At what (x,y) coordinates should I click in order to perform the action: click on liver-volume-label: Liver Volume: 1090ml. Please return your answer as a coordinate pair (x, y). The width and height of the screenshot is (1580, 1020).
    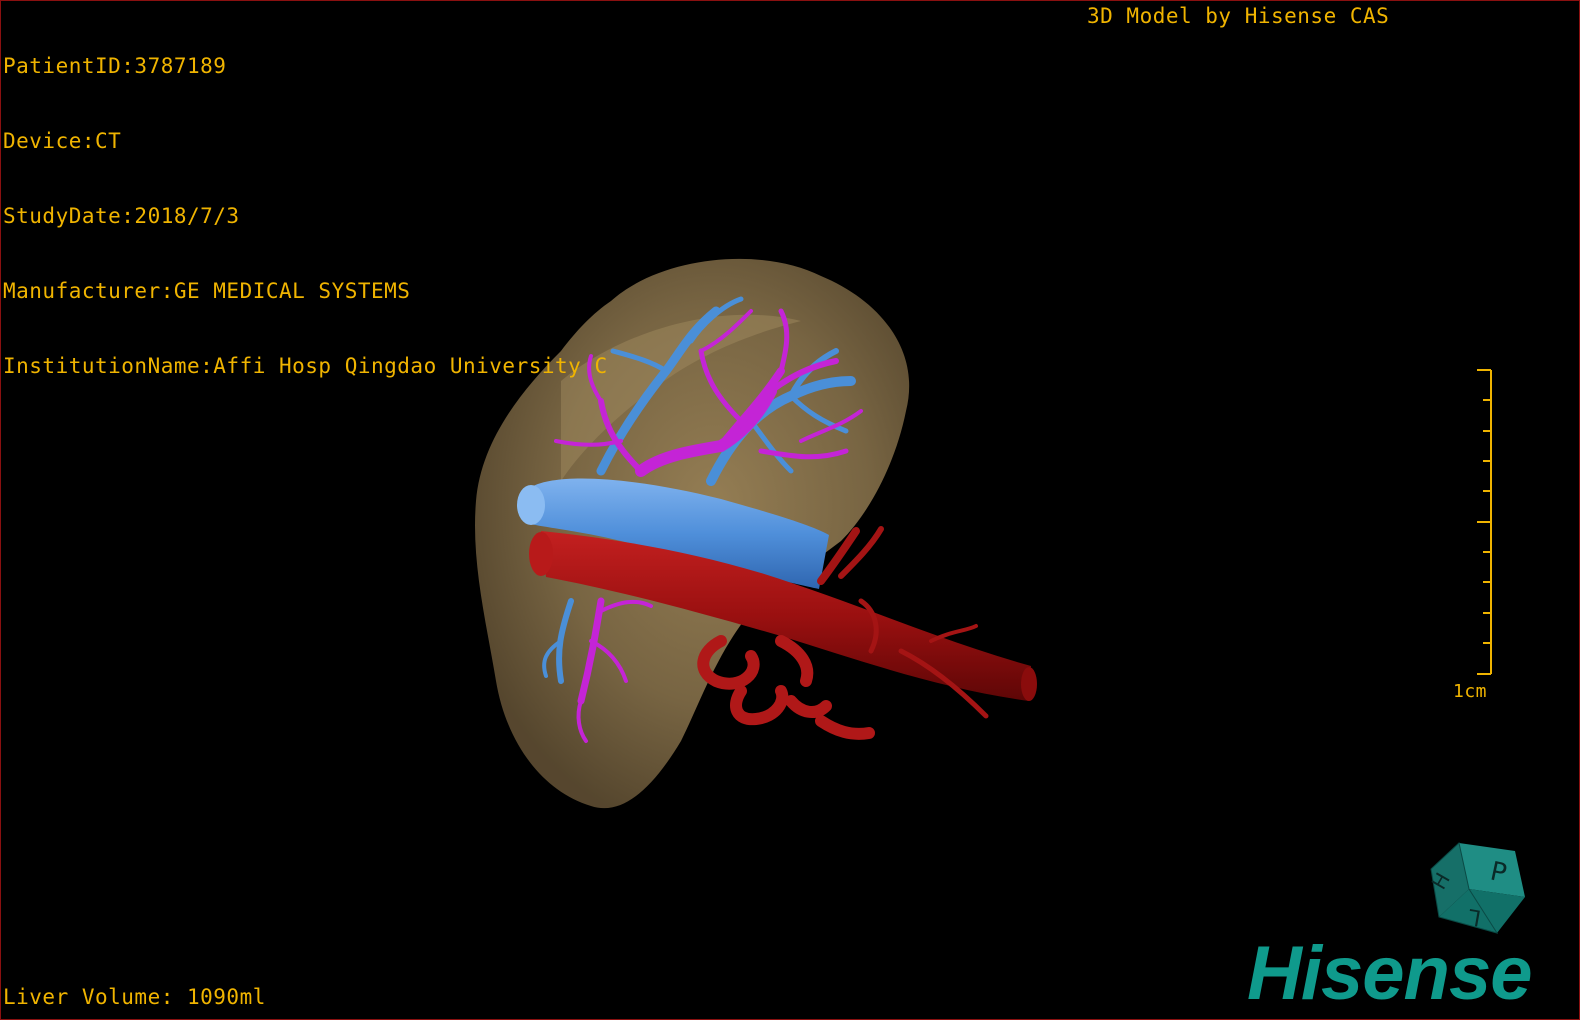
    Looking at the image, I should click on (134, 997).